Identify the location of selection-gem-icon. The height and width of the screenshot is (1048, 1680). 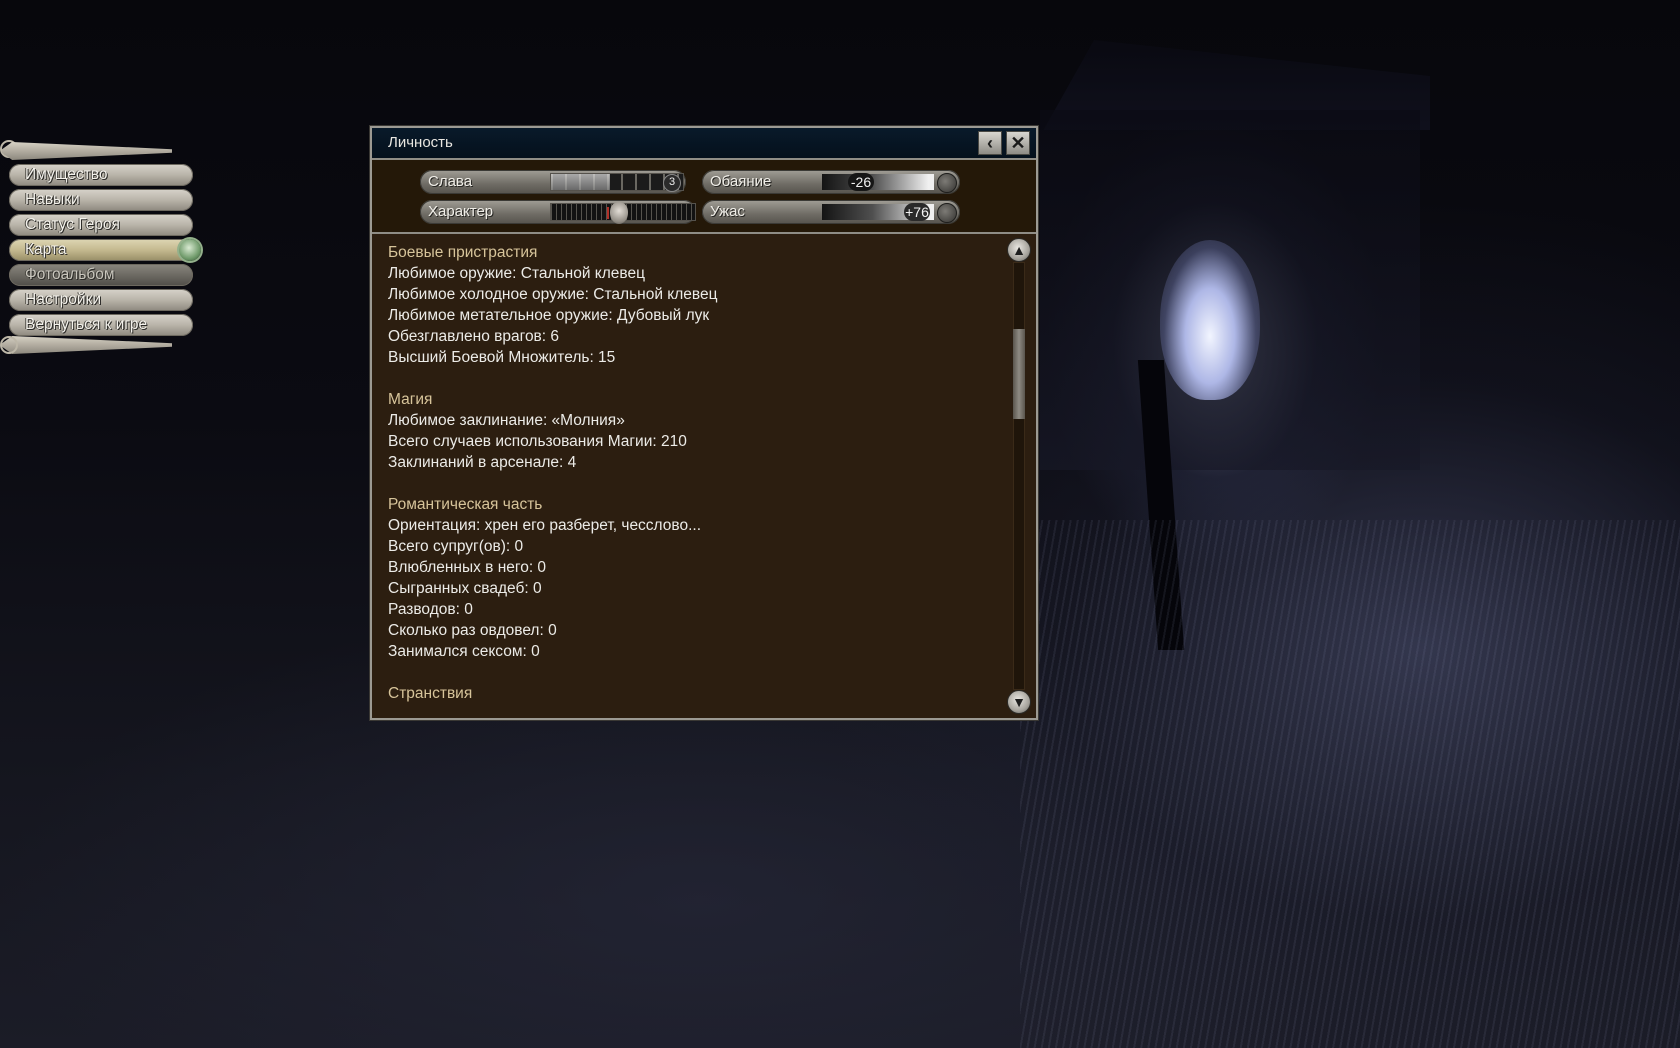
(190, 250).